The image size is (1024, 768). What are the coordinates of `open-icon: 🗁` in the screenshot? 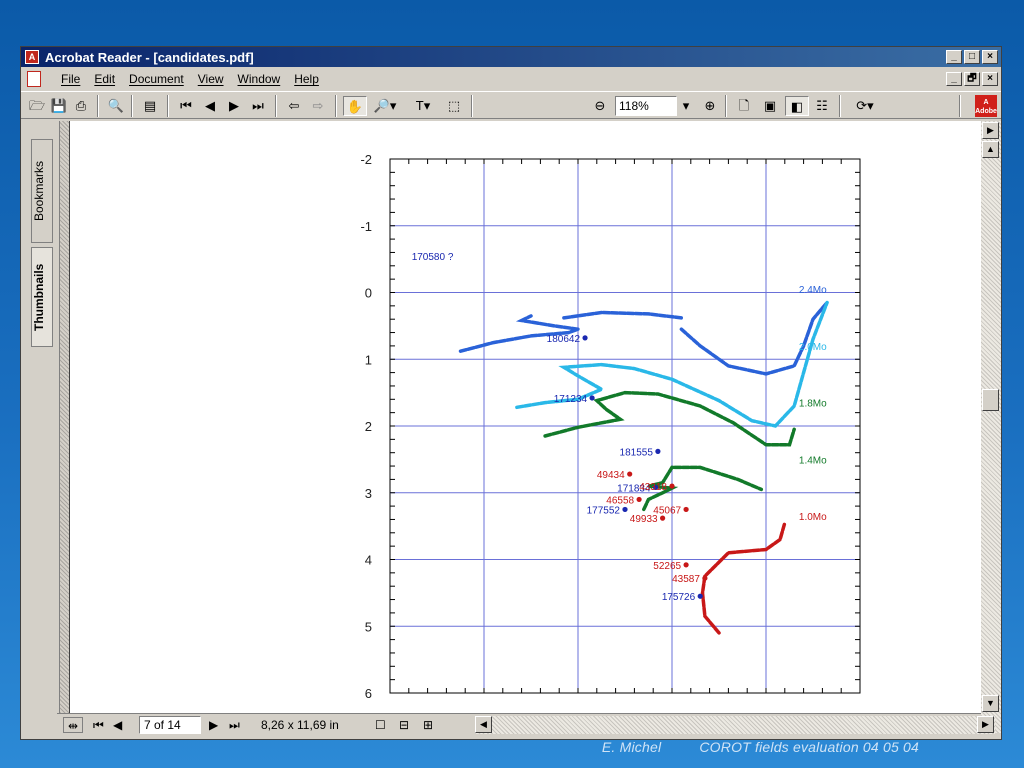 It's located at (37, 106).